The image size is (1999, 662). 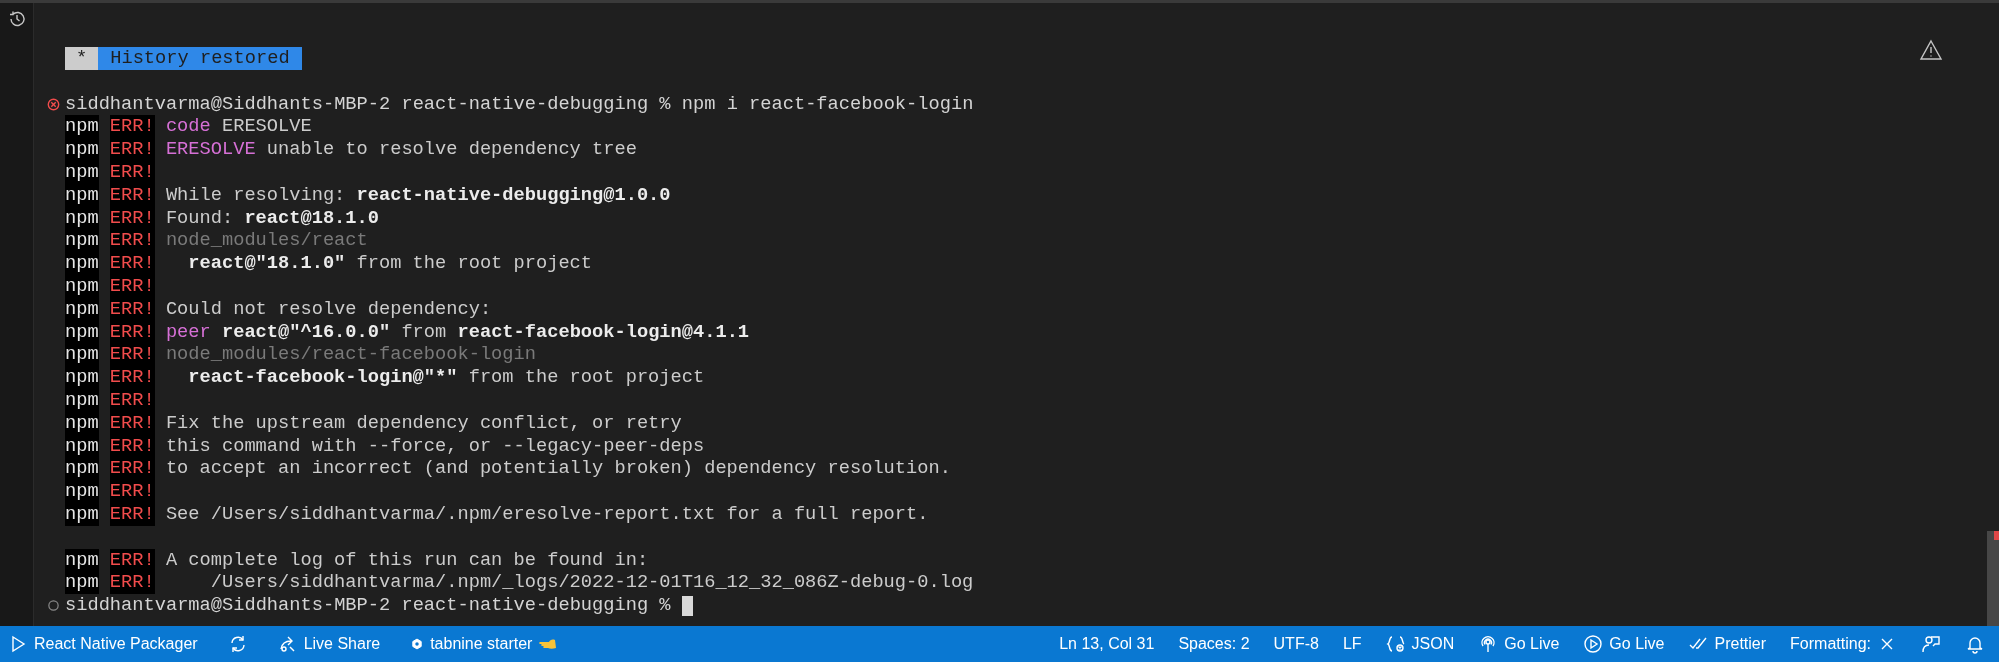 I want to click on log-message: Could not resolve dependency:, so click(x=328, y=309).